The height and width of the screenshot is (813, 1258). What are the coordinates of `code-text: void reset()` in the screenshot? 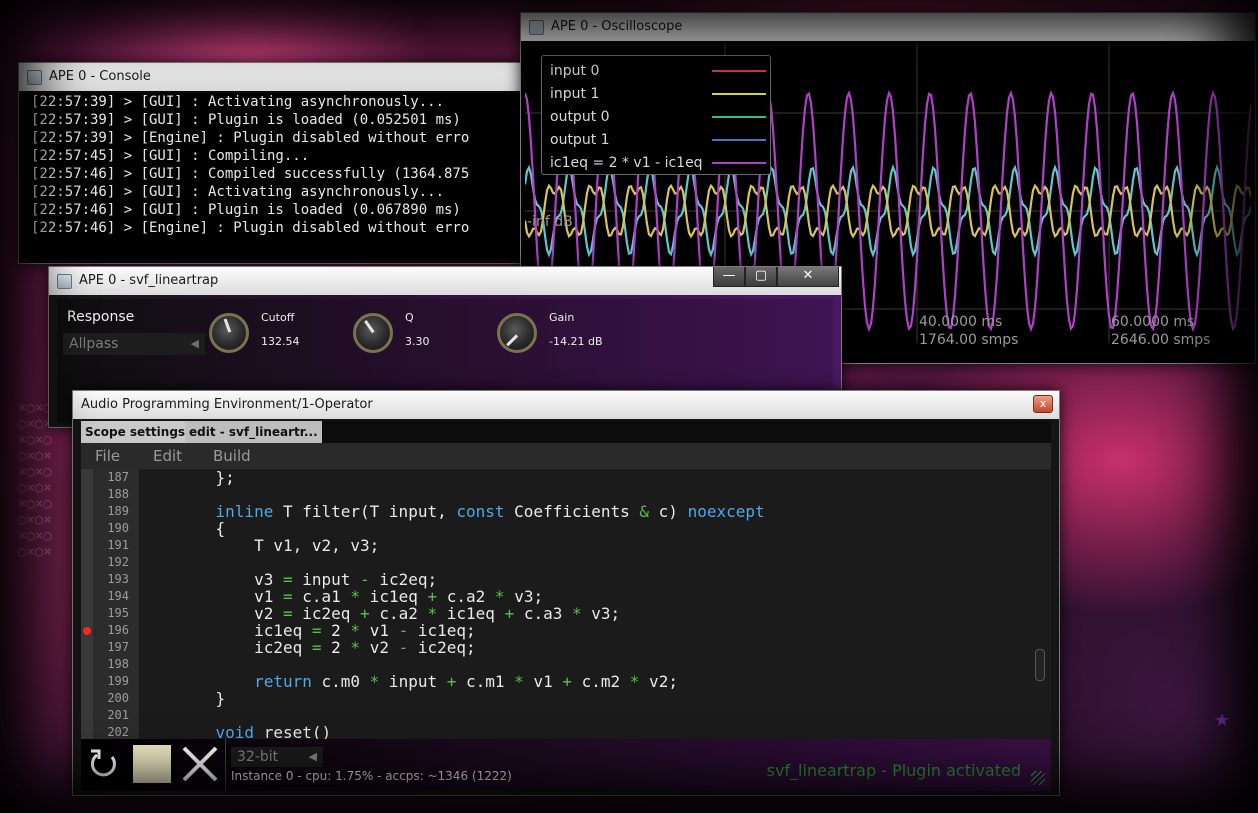 It's located at (273, 731).